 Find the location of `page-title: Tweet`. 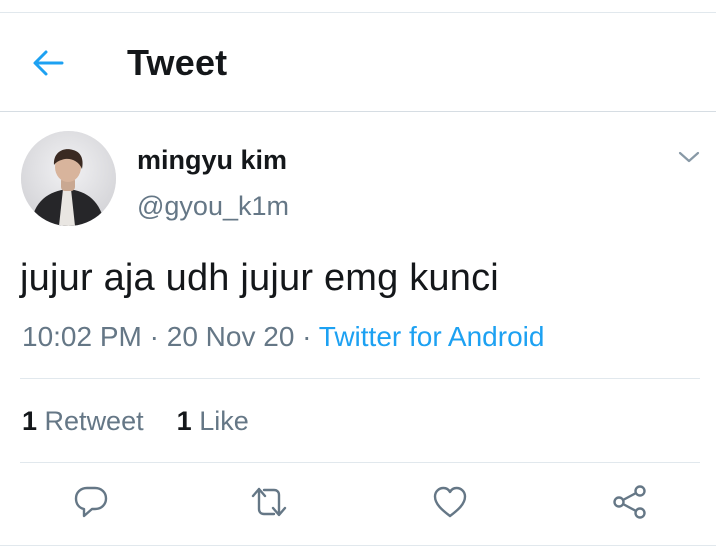

page-title: Tweet is located at coordinates (177, 62).